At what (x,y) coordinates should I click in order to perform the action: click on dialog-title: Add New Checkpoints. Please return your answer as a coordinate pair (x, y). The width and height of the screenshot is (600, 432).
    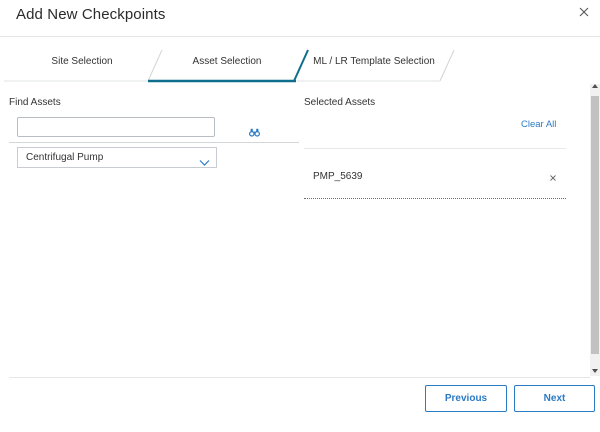
    Looking at the image, I should click on (91, 14).